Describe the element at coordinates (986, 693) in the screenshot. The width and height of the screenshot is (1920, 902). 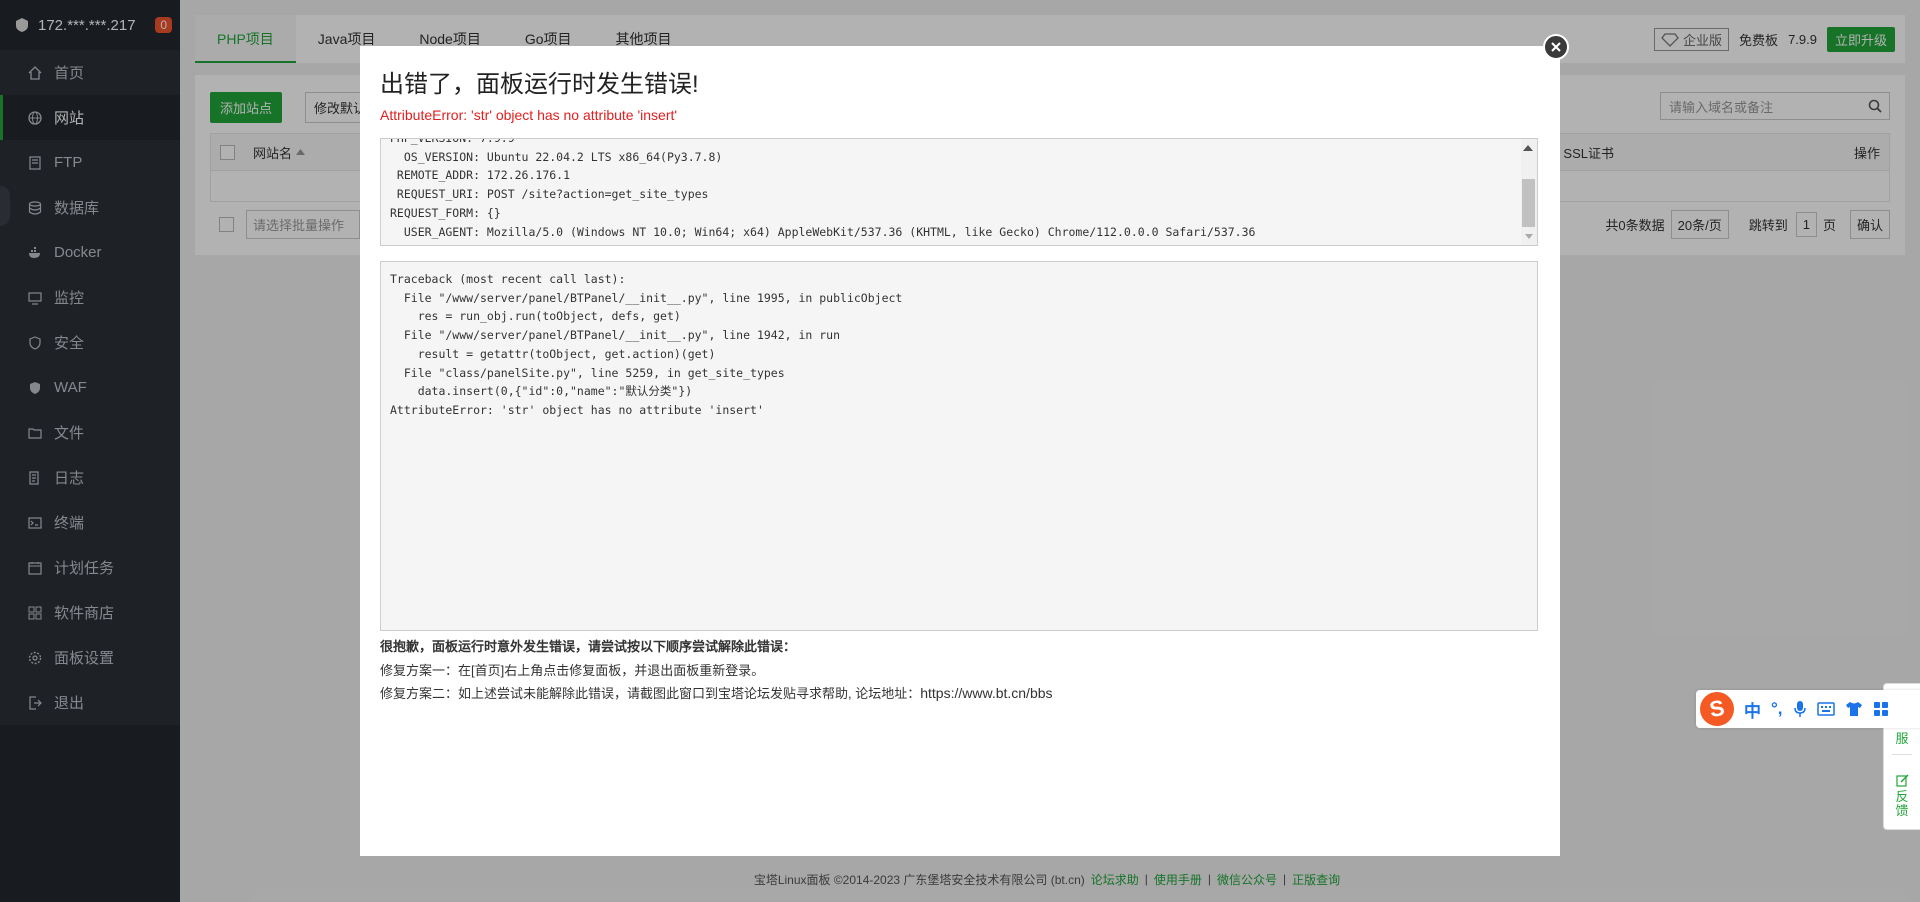
I see `forum-url-link: https://www.bt.cn/bbs` at that location.